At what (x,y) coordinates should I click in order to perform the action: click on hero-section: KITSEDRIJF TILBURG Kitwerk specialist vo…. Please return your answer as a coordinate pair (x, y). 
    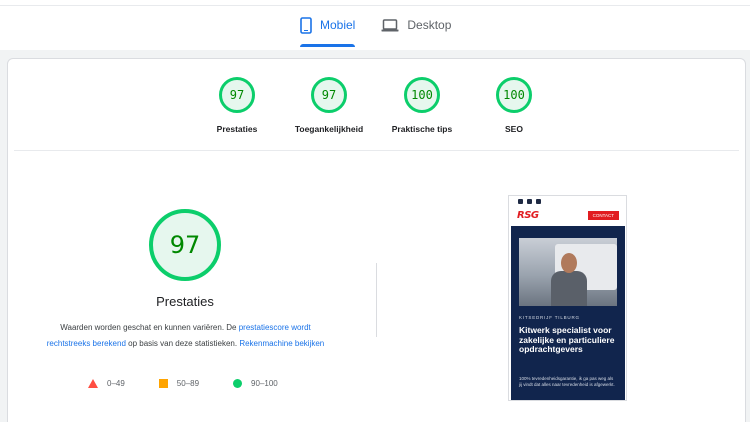
    Looking at the image, I should click on (568, 313).